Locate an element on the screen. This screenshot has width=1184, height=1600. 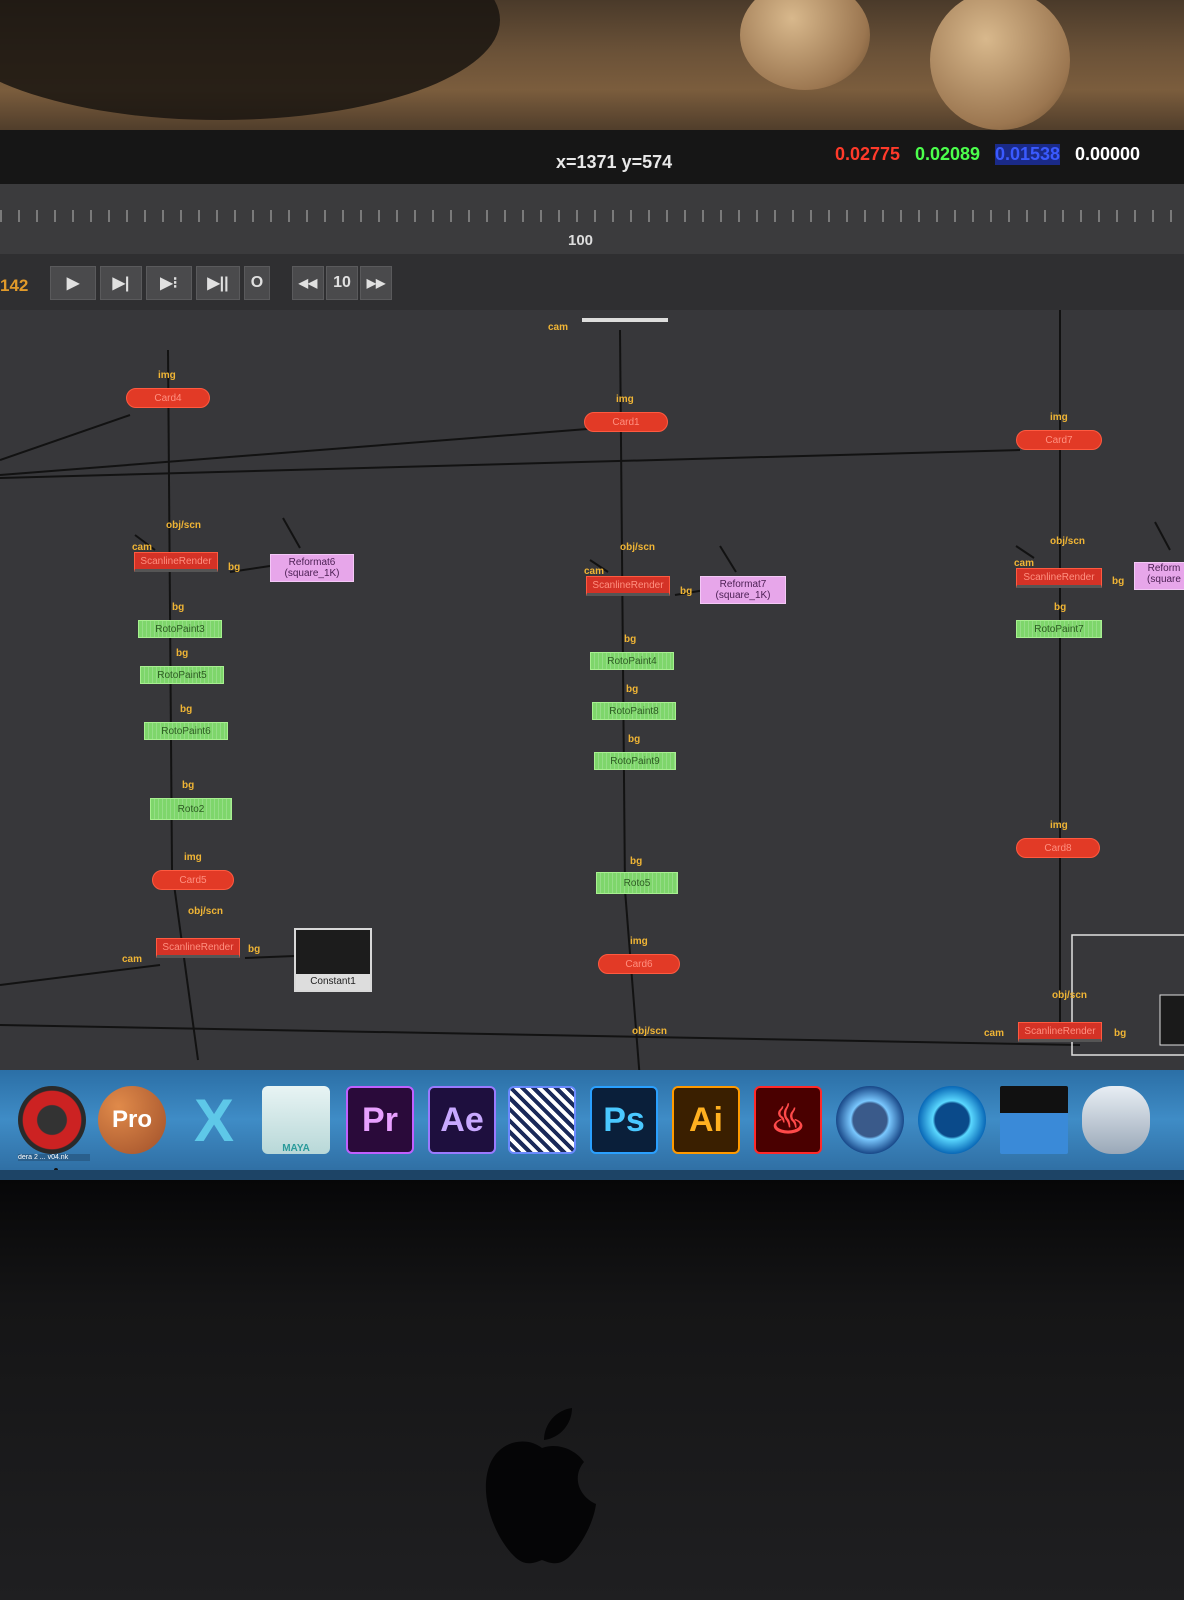
playback-mode-button: O is located at coordinates (257, 283).